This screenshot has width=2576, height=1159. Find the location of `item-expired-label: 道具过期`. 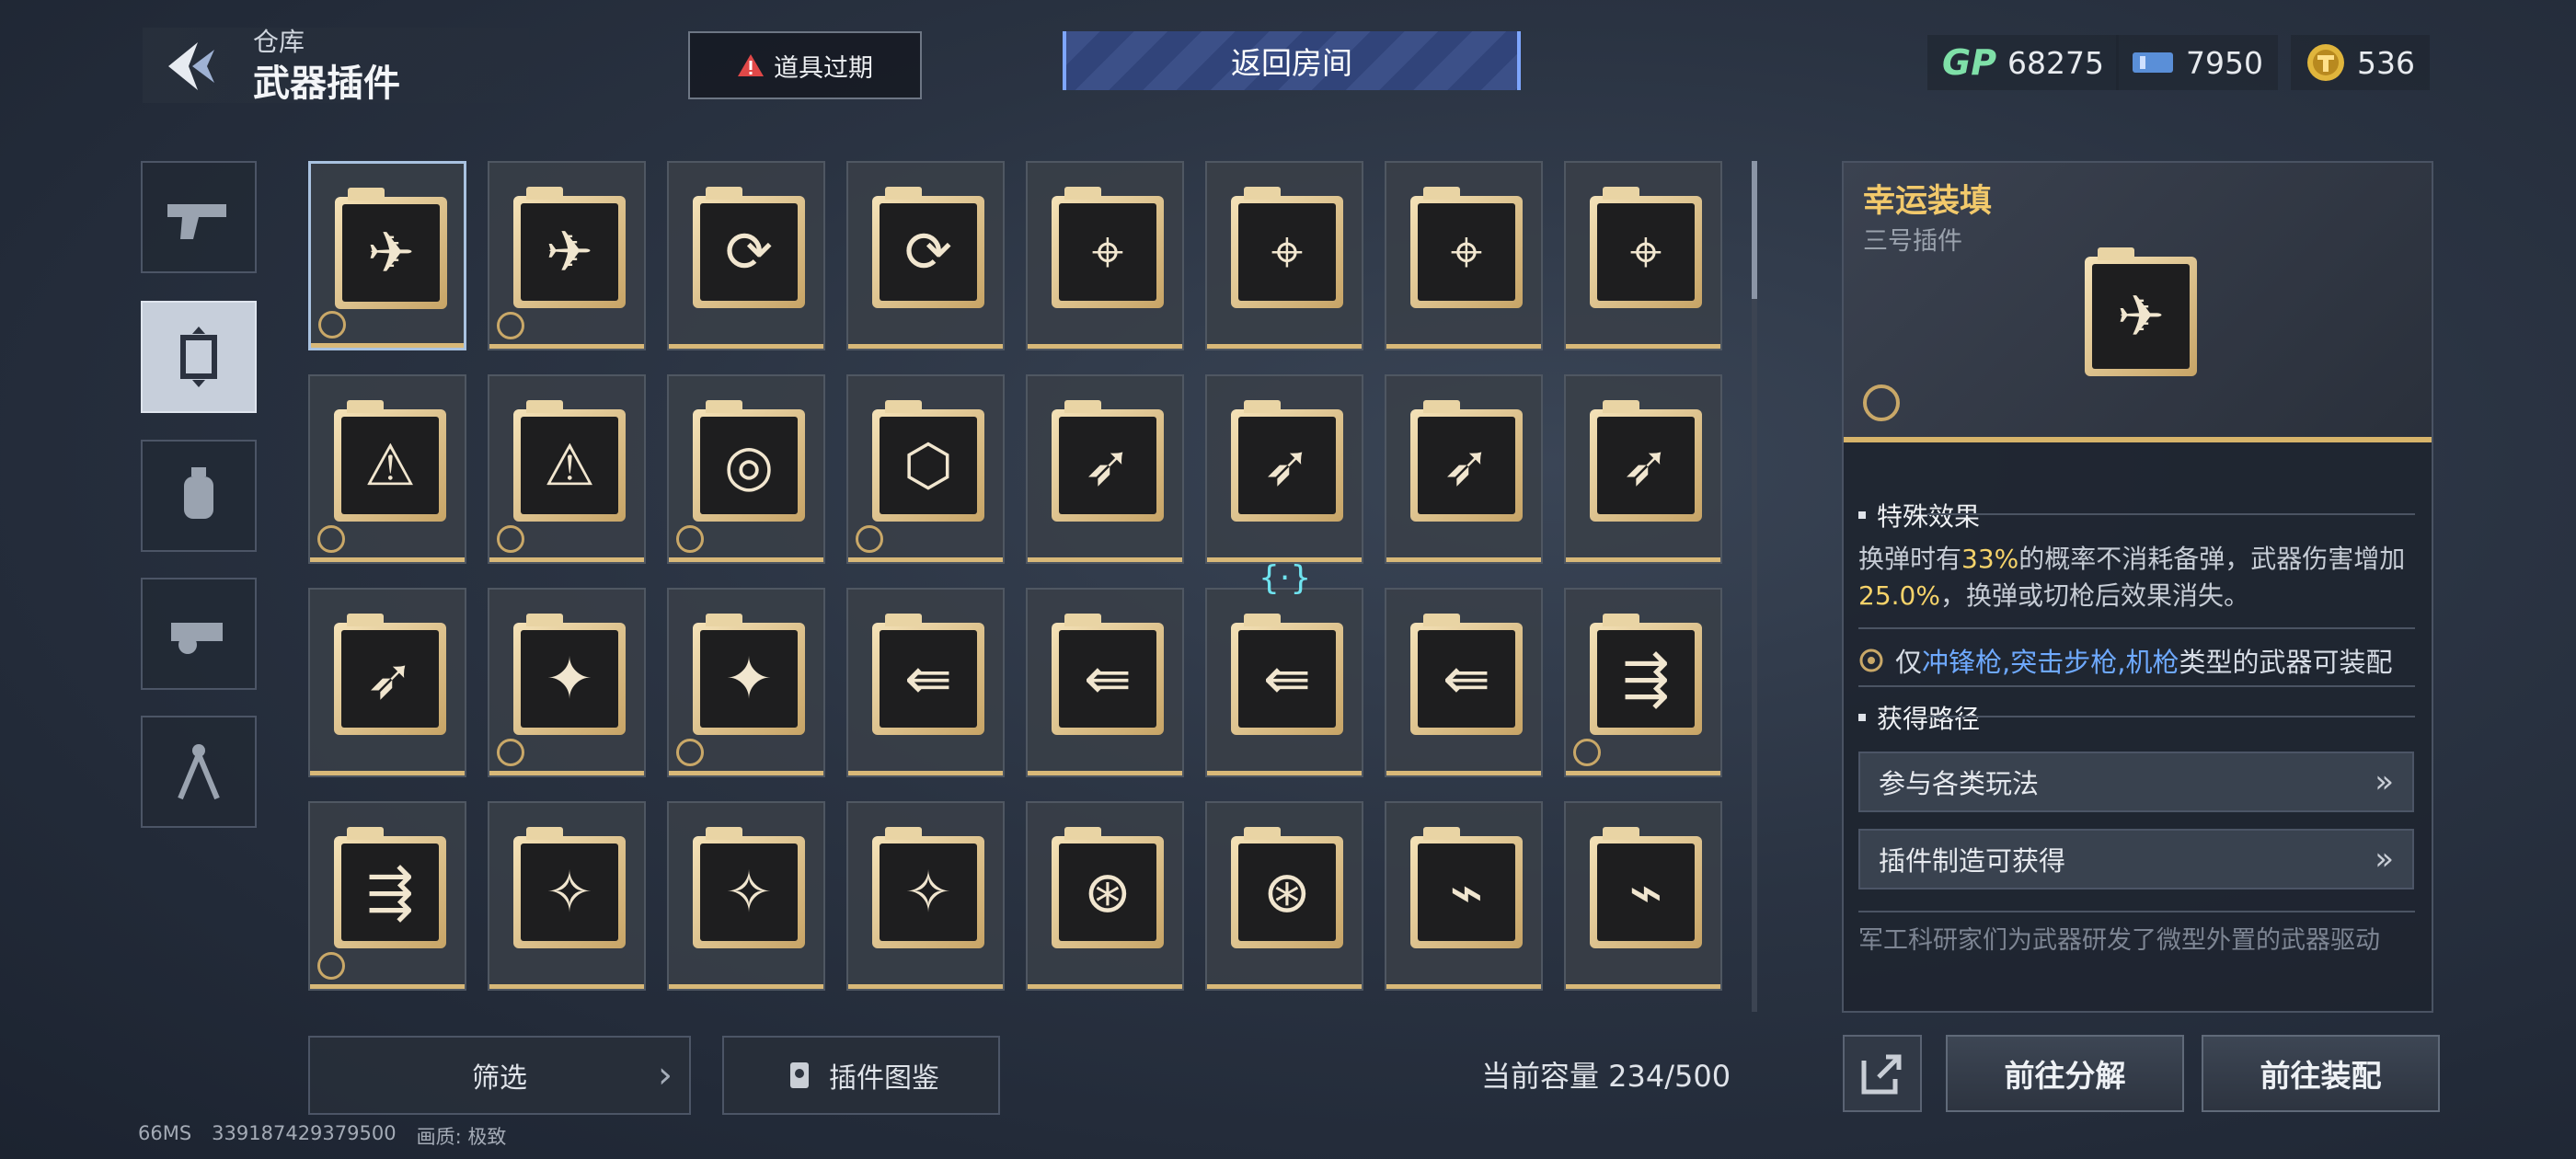

item-expired-label: 道具过期 is located at coordinates (823, 68).